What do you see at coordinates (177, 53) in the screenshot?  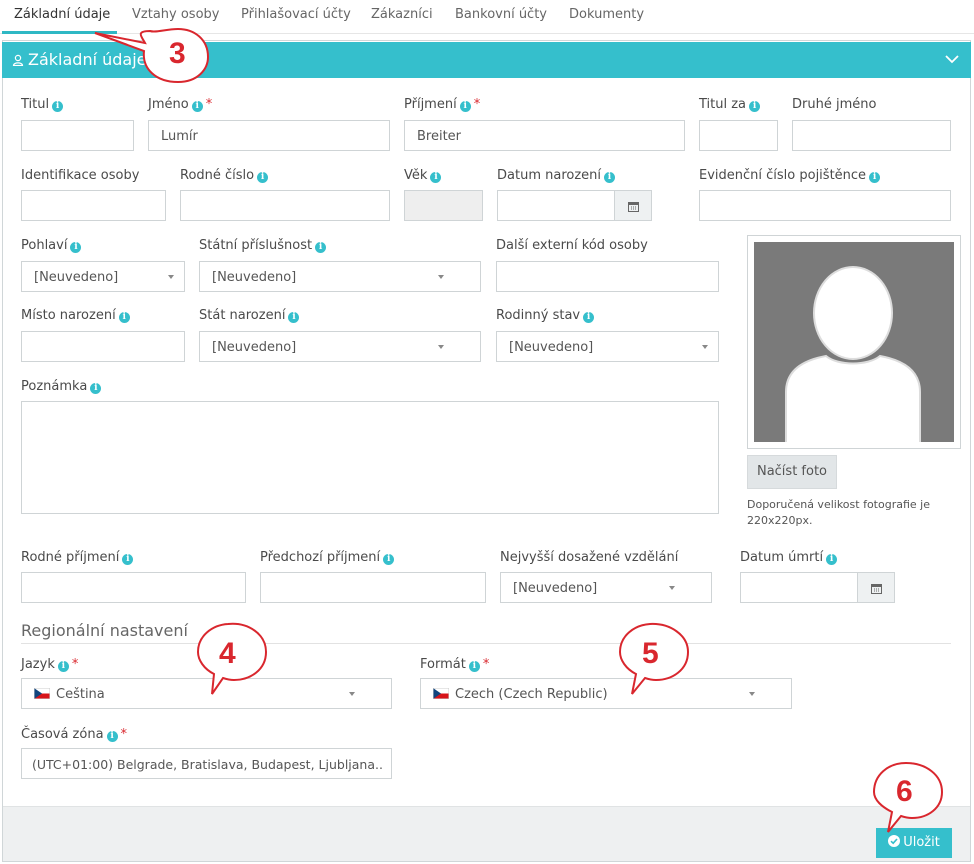 I see `callout-3-number: 3` at bounding box center [177, 53].